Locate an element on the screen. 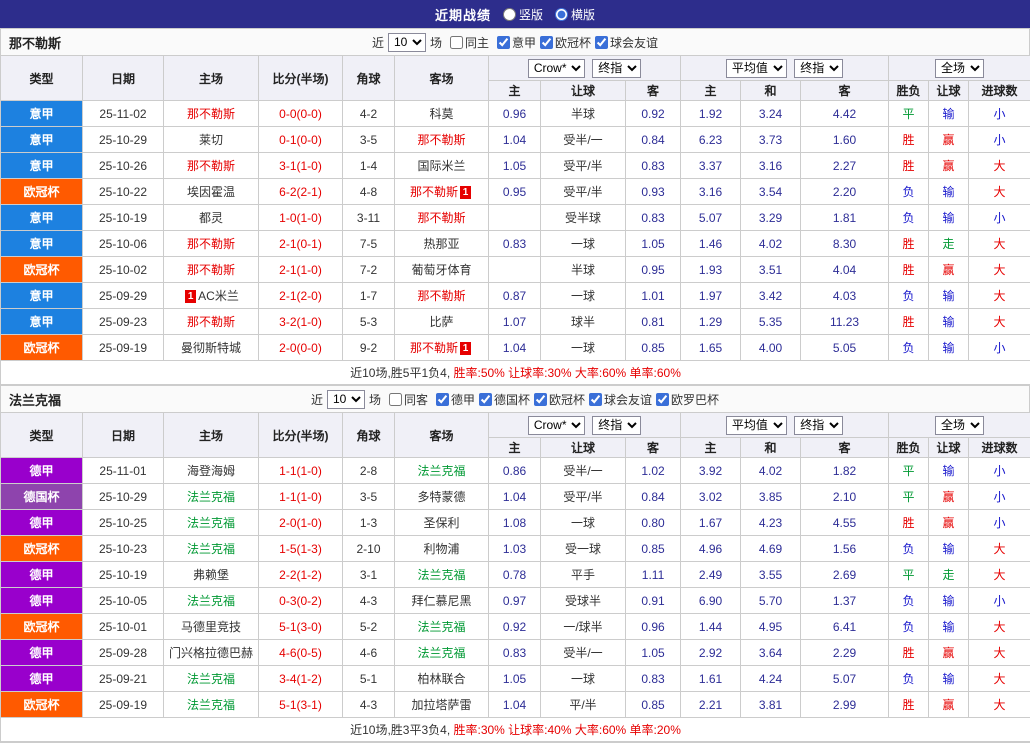  handicap-cell: 一球 is located at coordinates (583, 679).